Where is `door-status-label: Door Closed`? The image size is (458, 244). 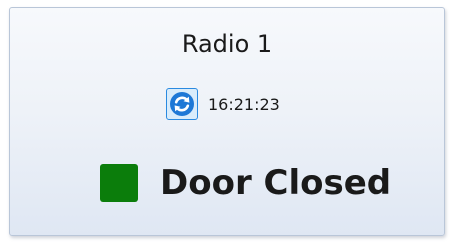 door-status-label: Door Closed is located at coordinates (276, 183).